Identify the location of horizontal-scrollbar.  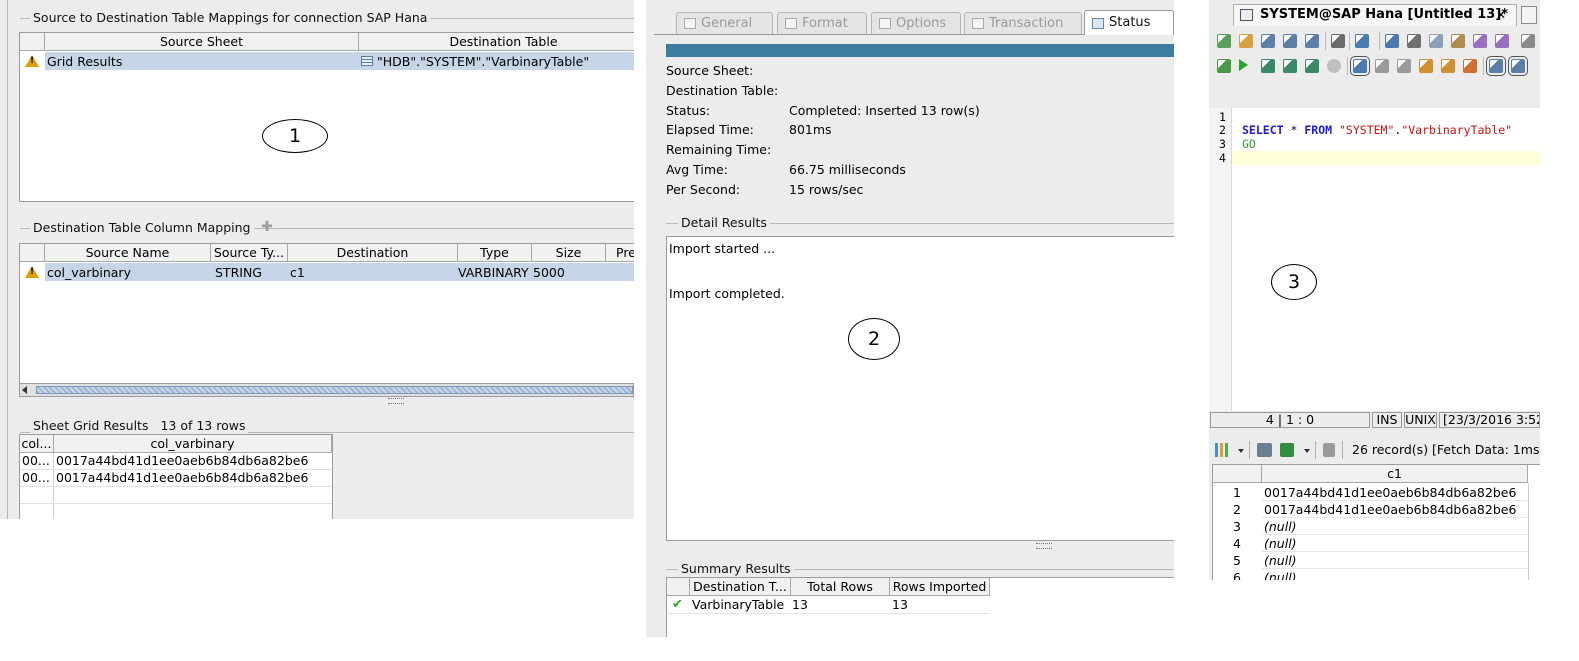
(326, 390).